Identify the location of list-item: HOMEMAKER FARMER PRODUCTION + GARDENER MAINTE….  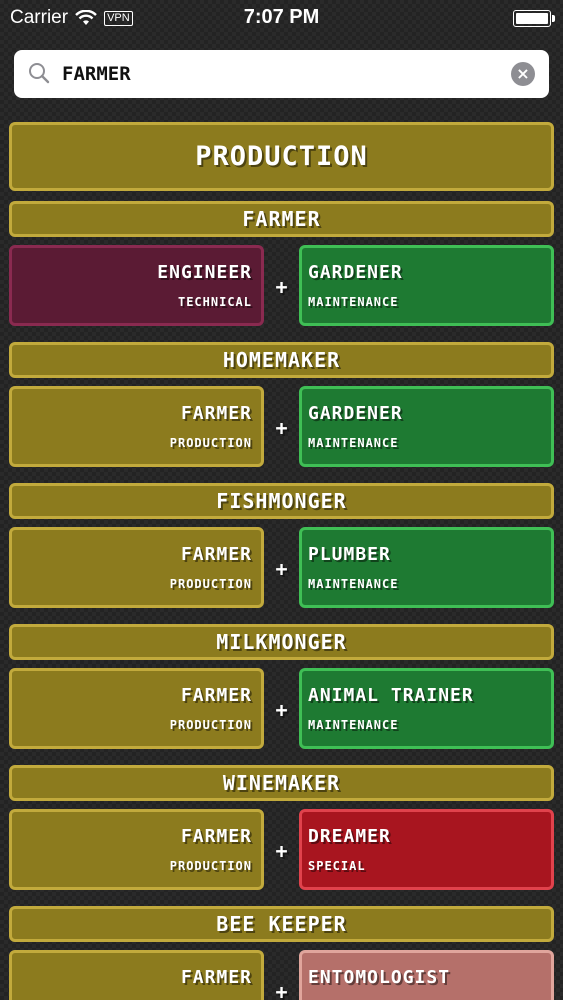
(281, 412).